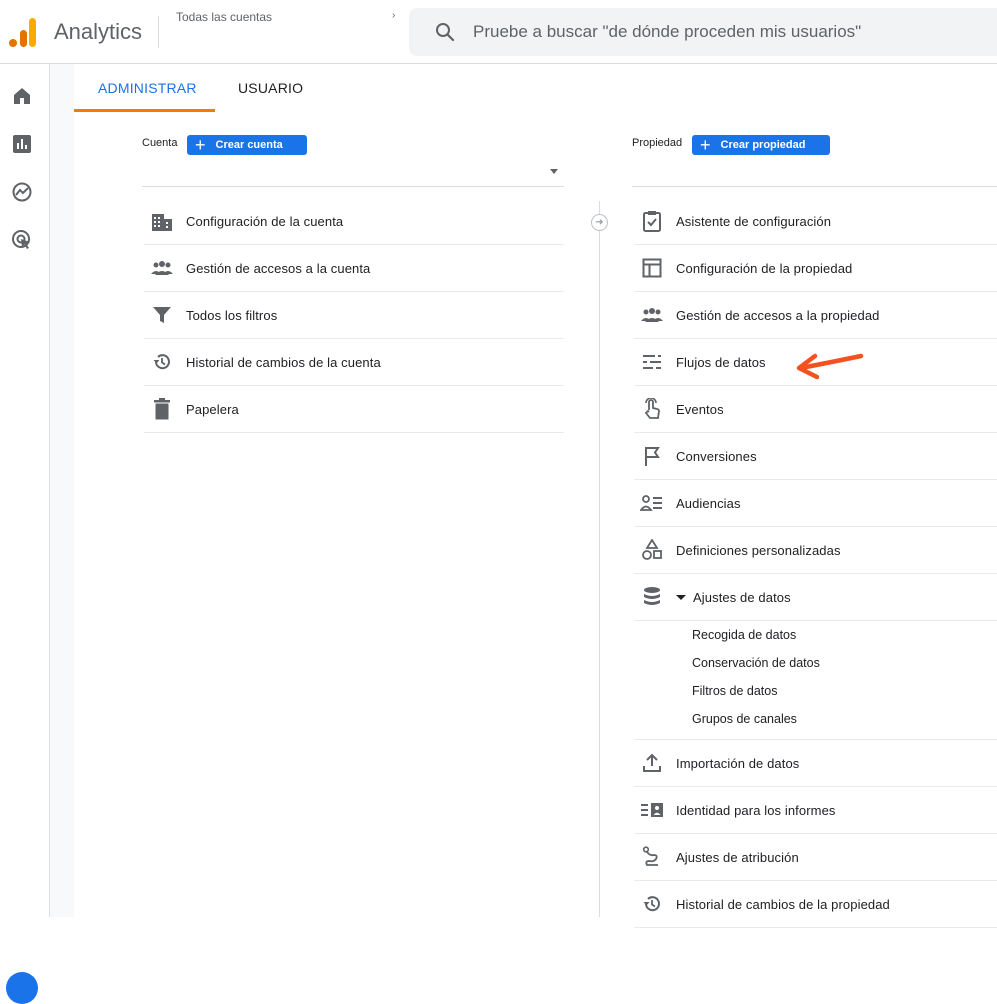 The width and height of the screenshot is (997, 1004). I want to click on menu-item-label: Identidad para los informes, so click(756, 810).